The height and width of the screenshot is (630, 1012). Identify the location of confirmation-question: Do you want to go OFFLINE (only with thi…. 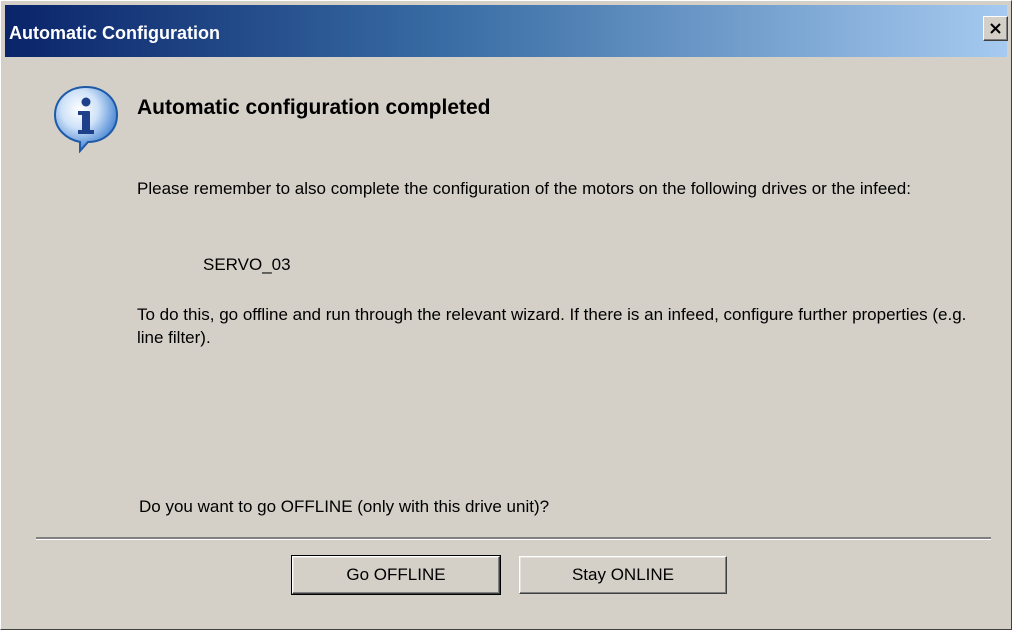
(344, 506).